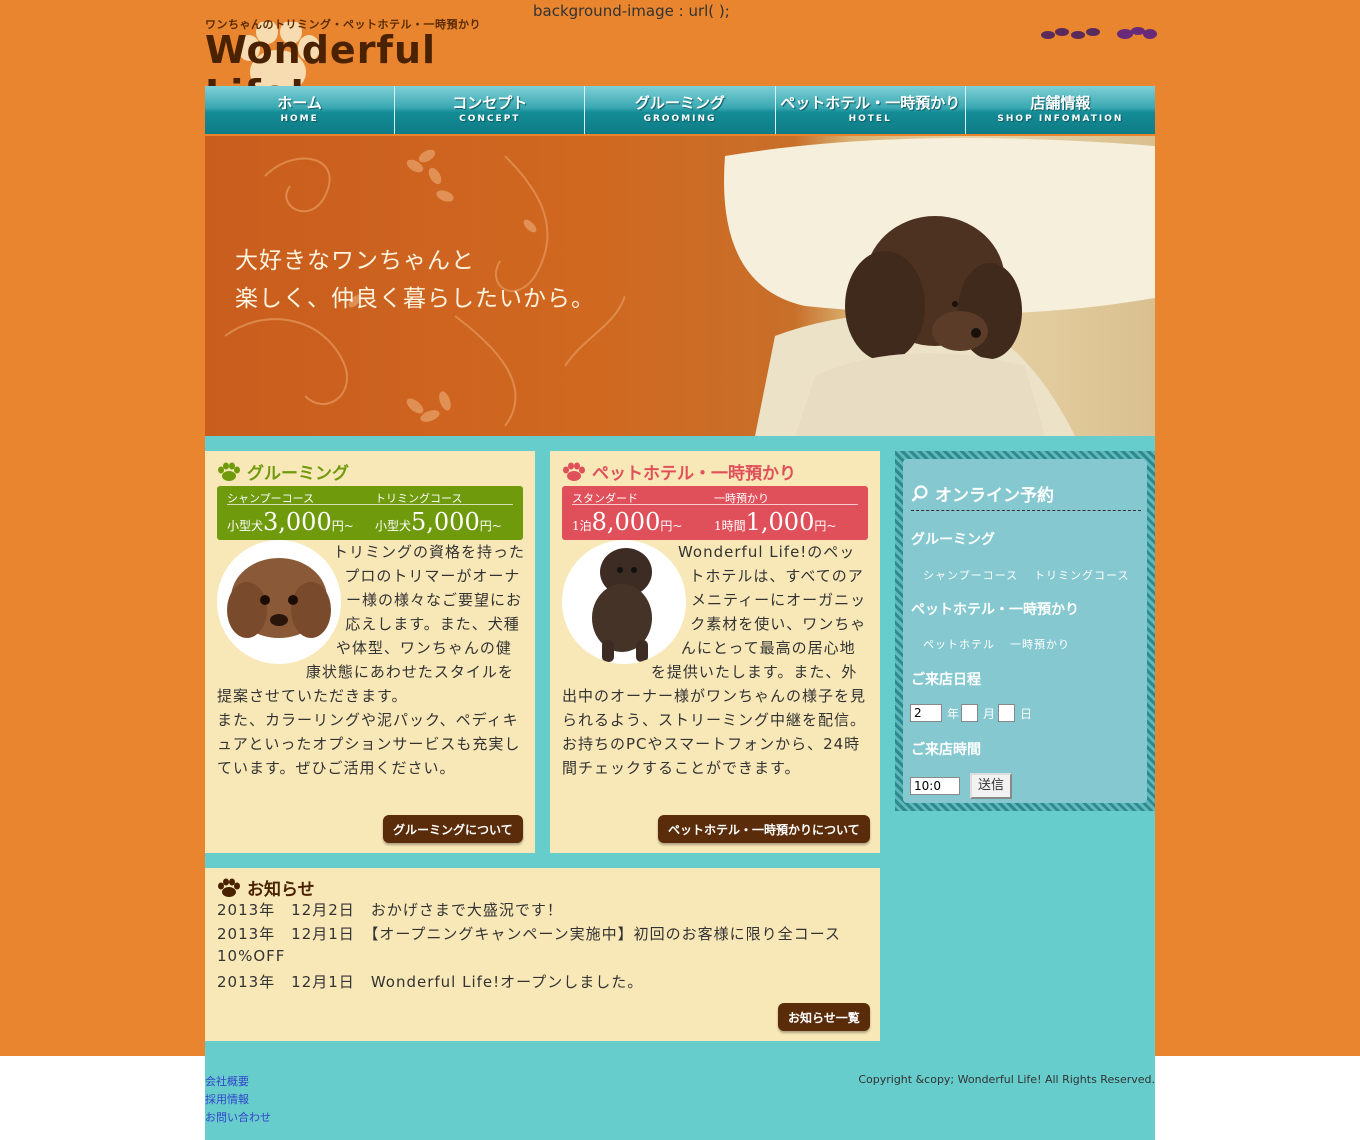  I want to click on search-icon, so click(919, 493).